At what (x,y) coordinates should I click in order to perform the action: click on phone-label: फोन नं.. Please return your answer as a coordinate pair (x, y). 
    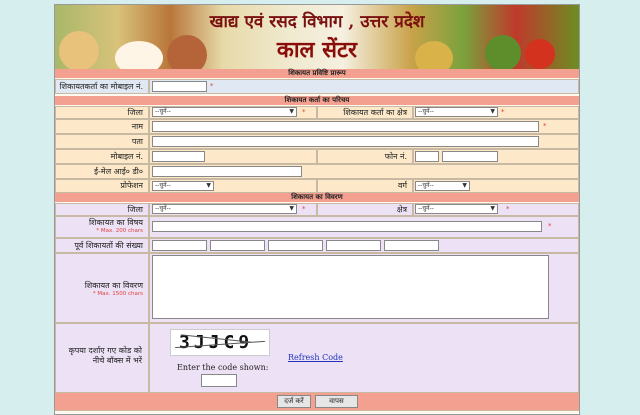
    Looking at the image, I should click on (365, 156).